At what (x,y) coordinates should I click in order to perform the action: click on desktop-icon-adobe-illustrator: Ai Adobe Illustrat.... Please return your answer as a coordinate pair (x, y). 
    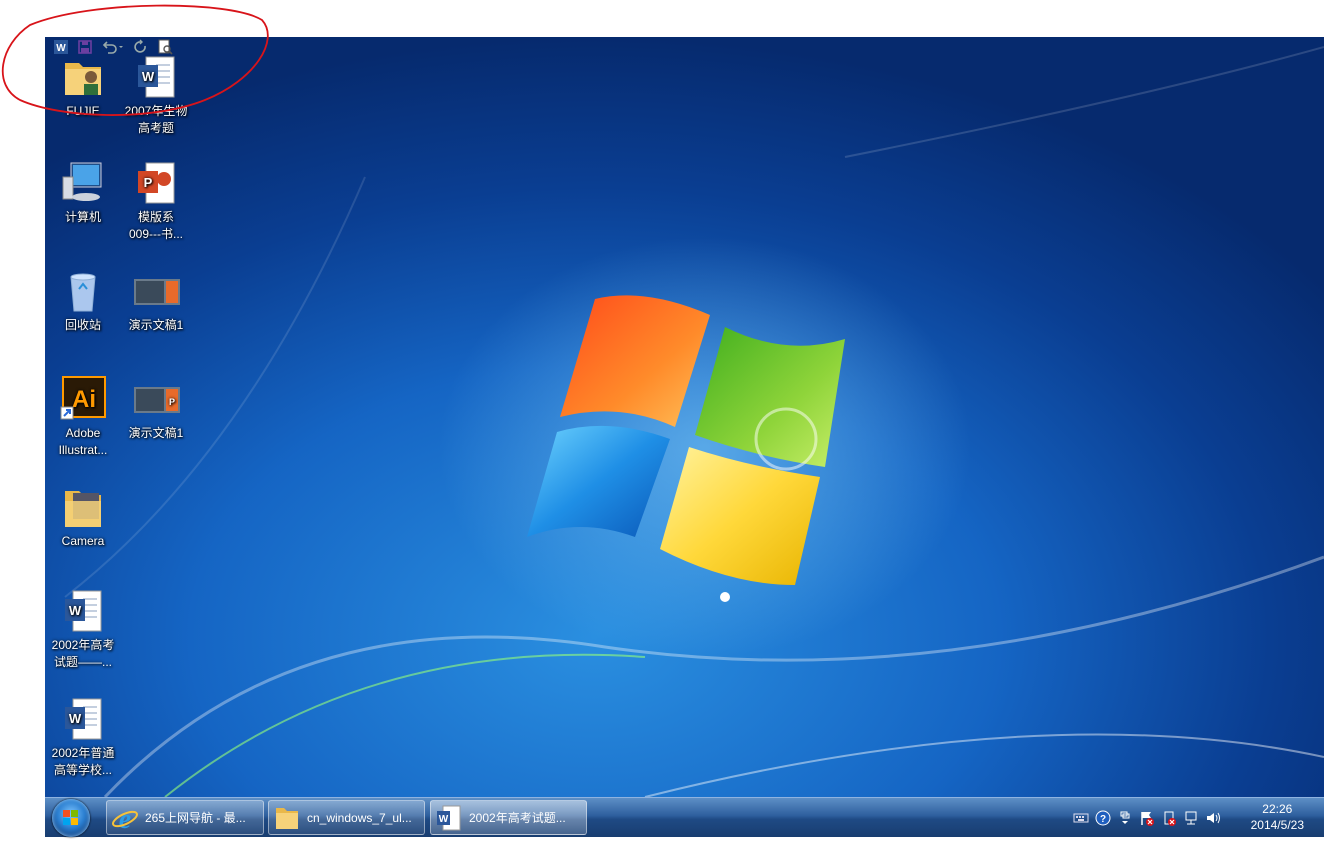
    Looking at the image, I should click on (83, 417).